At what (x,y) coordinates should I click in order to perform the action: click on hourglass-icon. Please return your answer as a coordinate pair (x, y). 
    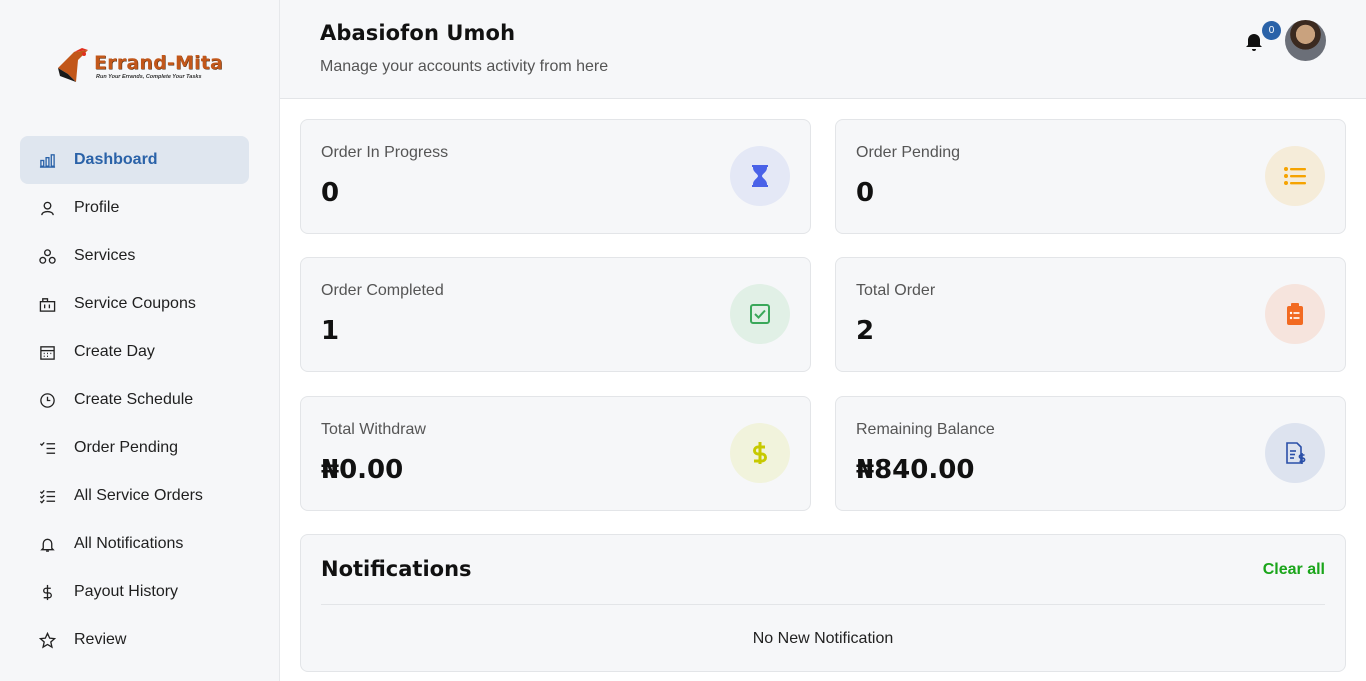
    Looking at the image, I should click on (760, 176).